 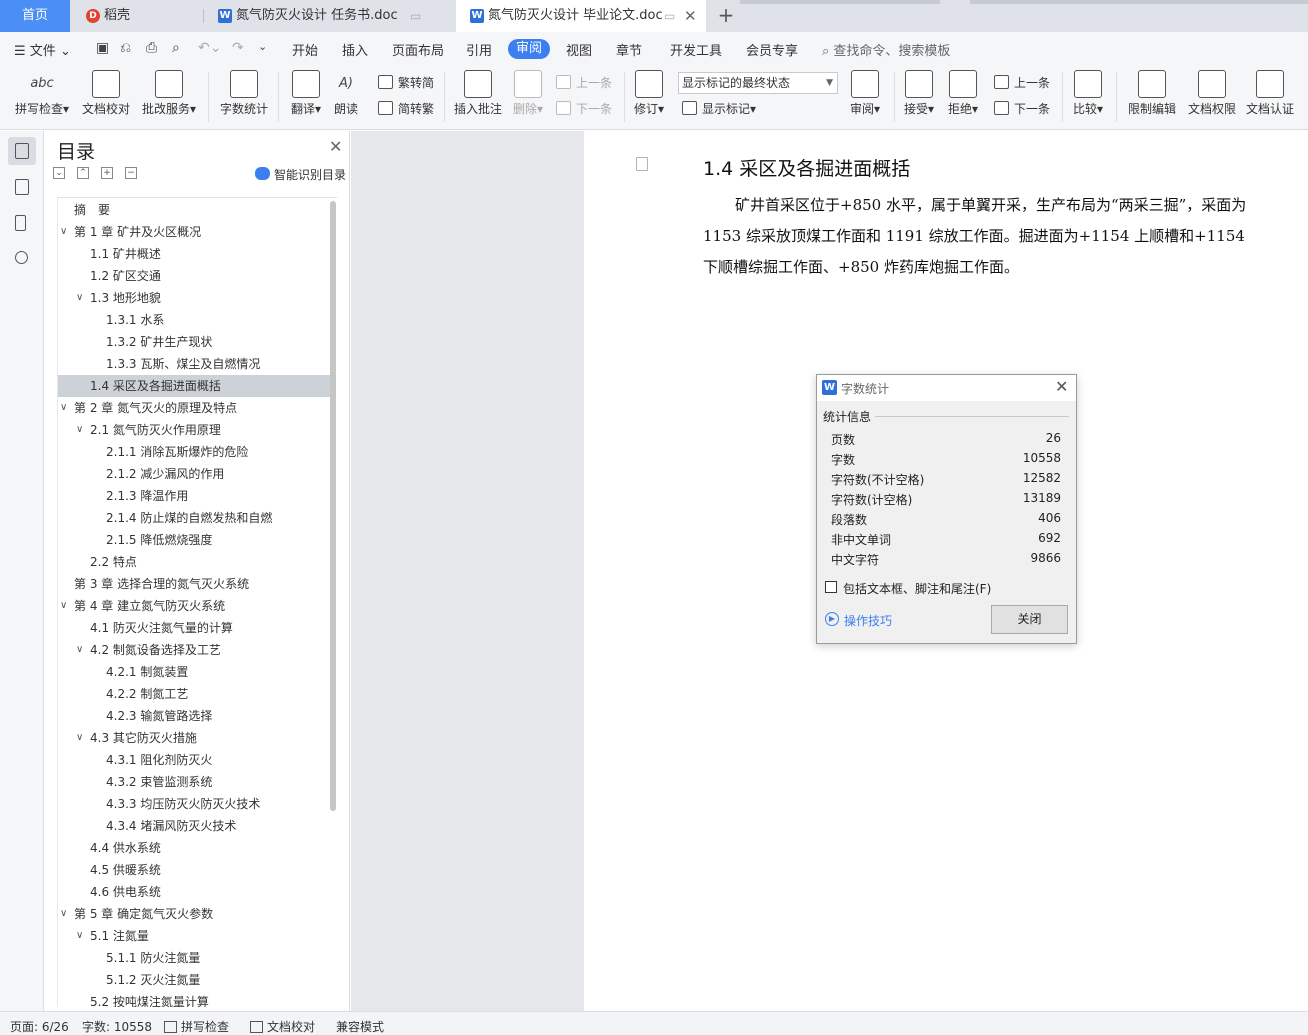 What do you see at coordinates (1088, 93) in the screenshot?
I see `compare-button: 比较▾` at bounding box center [1088, 93].